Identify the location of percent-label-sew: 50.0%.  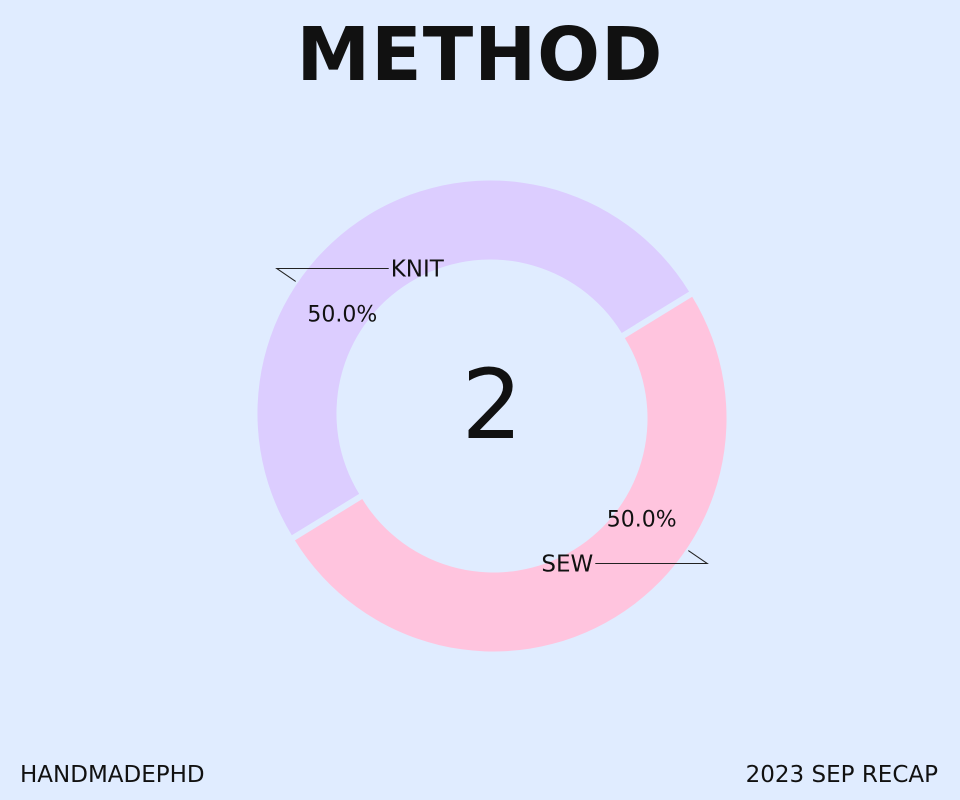
(642, 520).